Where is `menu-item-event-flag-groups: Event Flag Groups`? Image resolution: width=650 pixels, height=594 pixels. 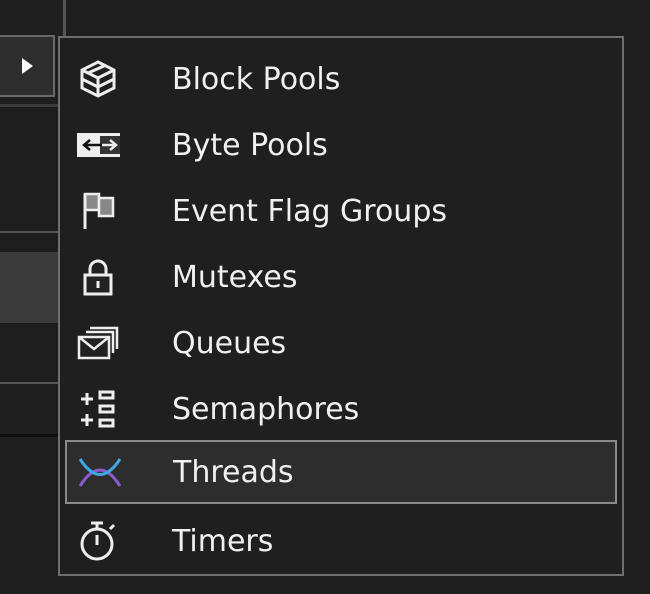 menu-item-event-flag-groups: Event Flag Groups is located at coordinates (341, 211).